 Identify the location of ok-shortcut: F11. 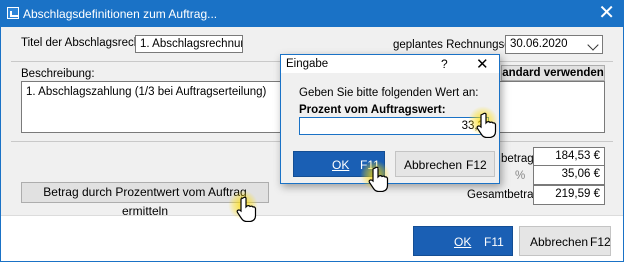
(494, 242).